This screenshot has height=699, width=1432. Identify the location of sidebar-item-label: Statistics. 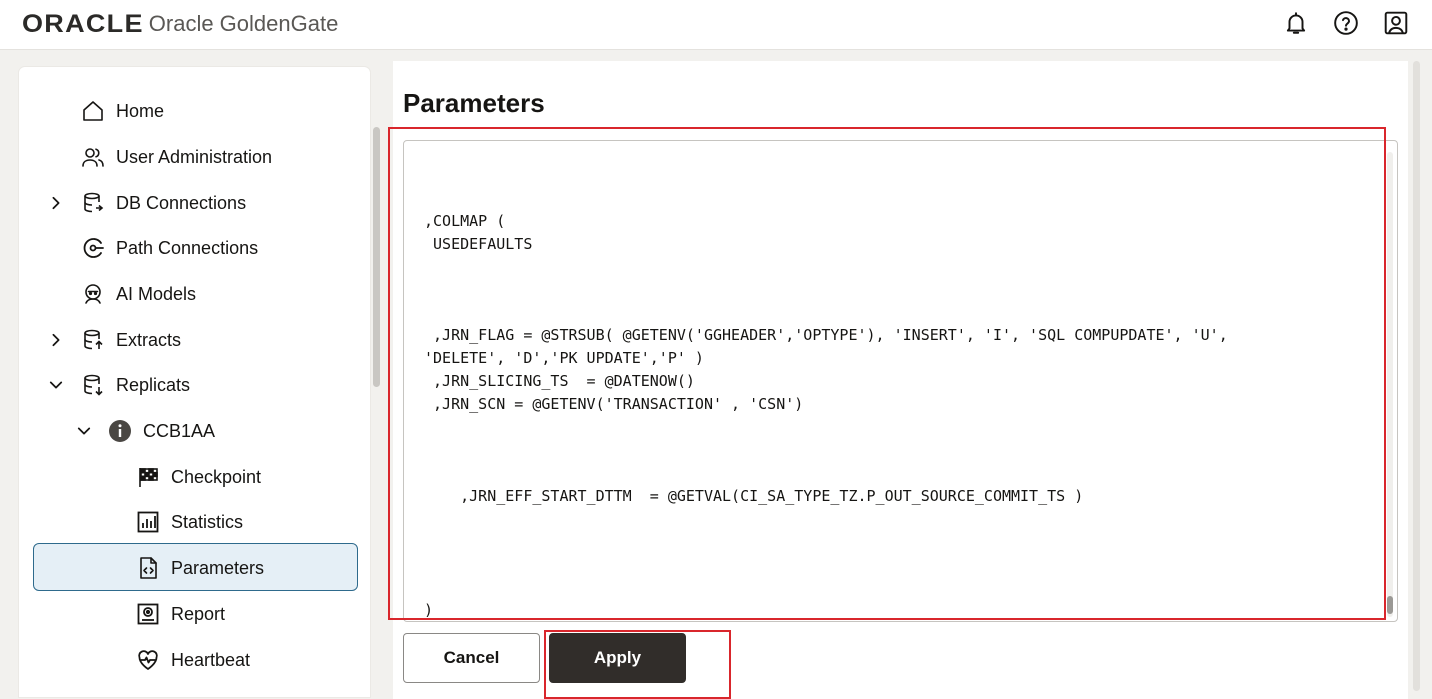
(207, 521).